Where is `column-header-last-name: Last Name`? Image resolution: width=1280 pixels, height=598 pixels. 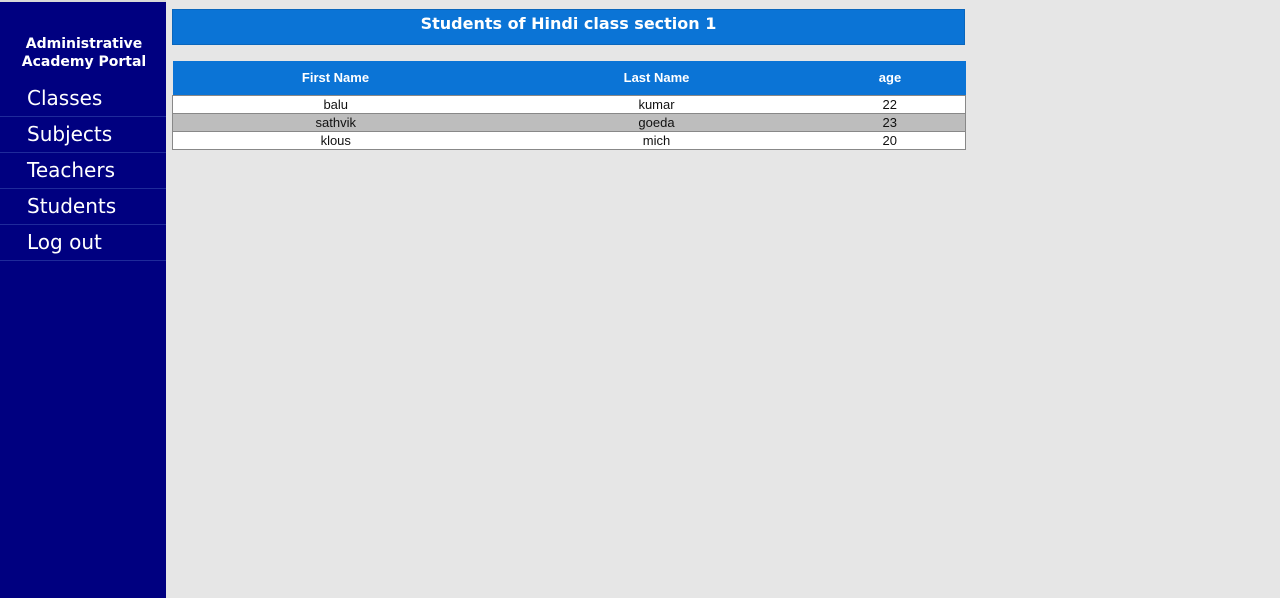
column-header-last-name: Last Name is located at coordinates (656, 78).